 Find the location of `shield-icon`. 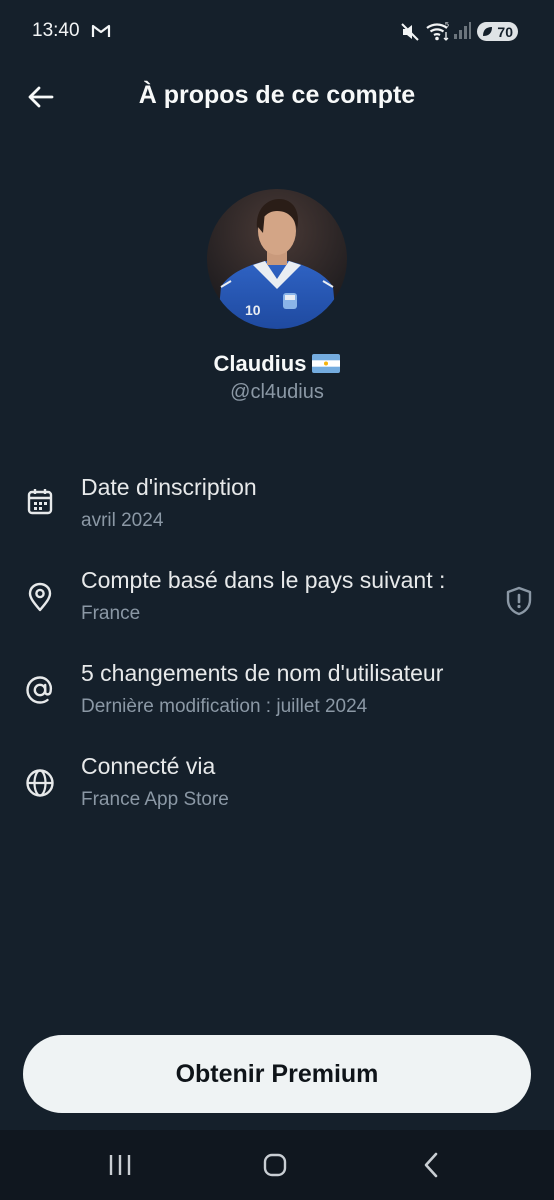

shield-icon is located at coordinates (519, 601).